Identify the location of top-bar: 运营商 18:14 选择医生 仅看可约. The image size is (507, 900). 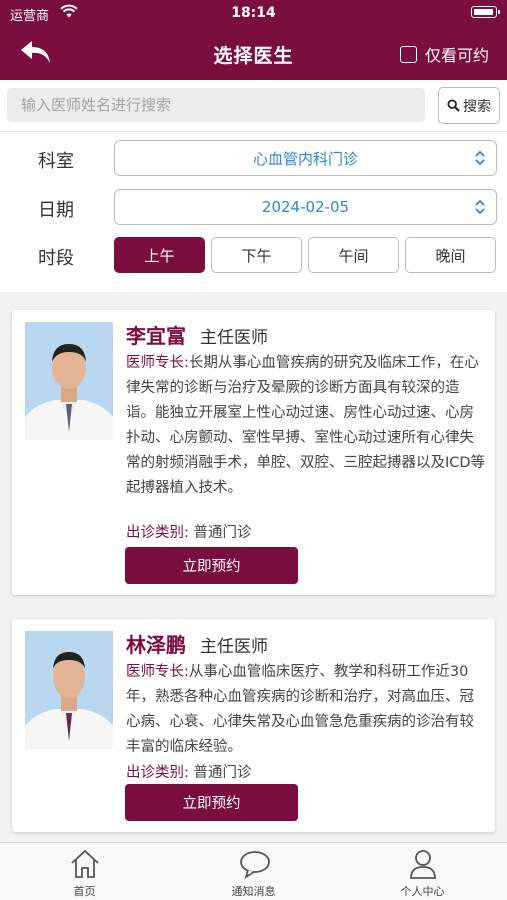
(253, 40).